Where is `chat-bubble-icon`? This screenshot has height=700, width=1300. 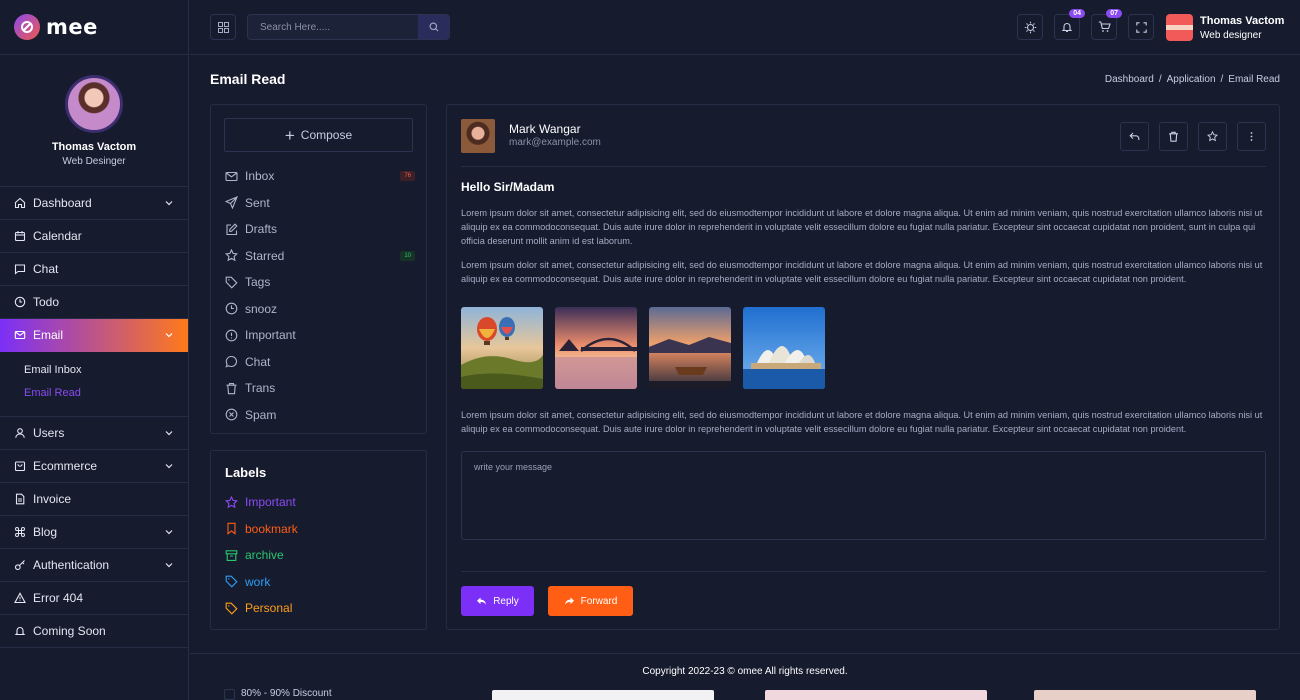
chat-bubble-icon is located at coordinates (231, 362).